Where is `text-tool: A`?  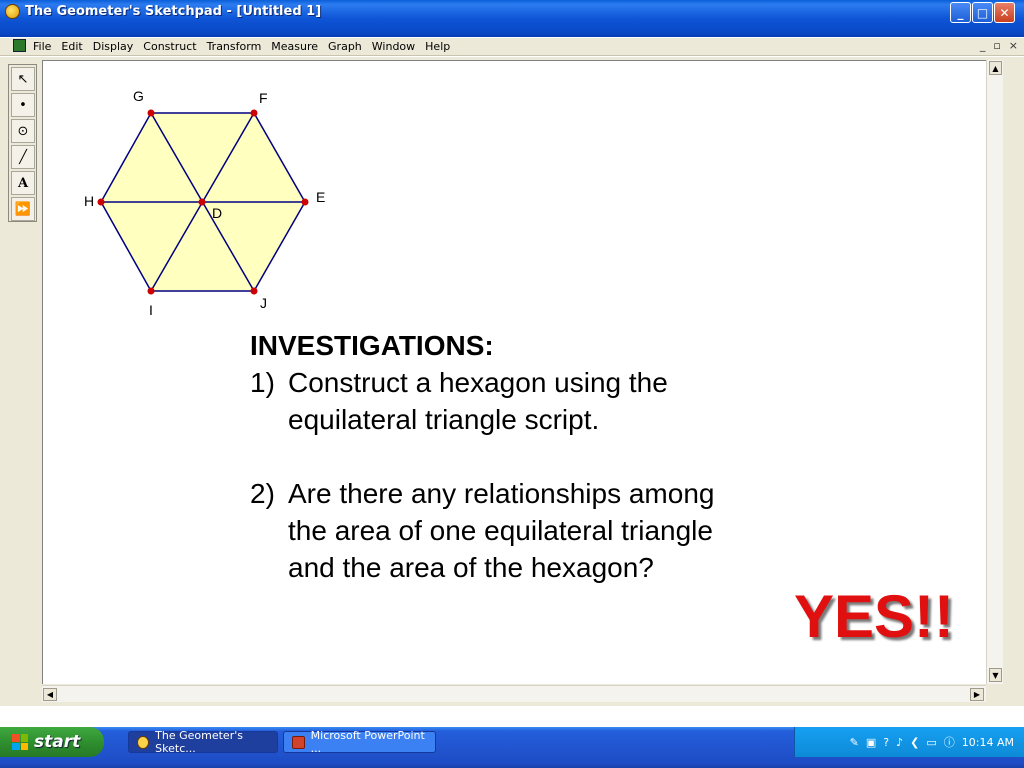 text-tool: A is located at coordinates (23, 183).